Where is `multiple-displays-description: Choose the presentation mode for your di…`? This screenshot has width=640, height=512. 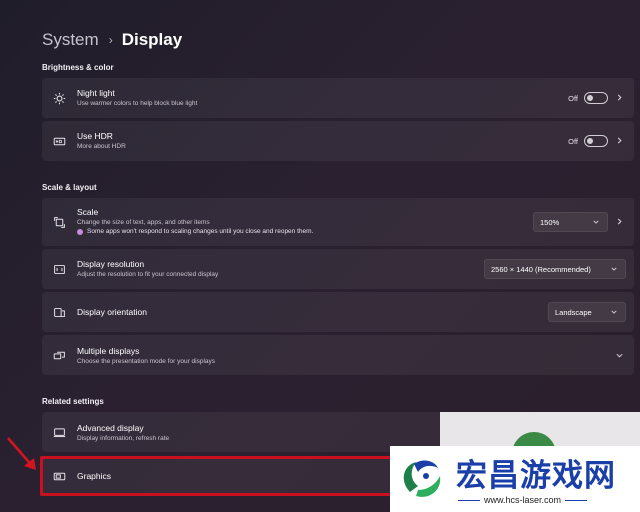
multiple-displays-description: Choose the presentation mode for your di… is located at coordinates (146, 361).